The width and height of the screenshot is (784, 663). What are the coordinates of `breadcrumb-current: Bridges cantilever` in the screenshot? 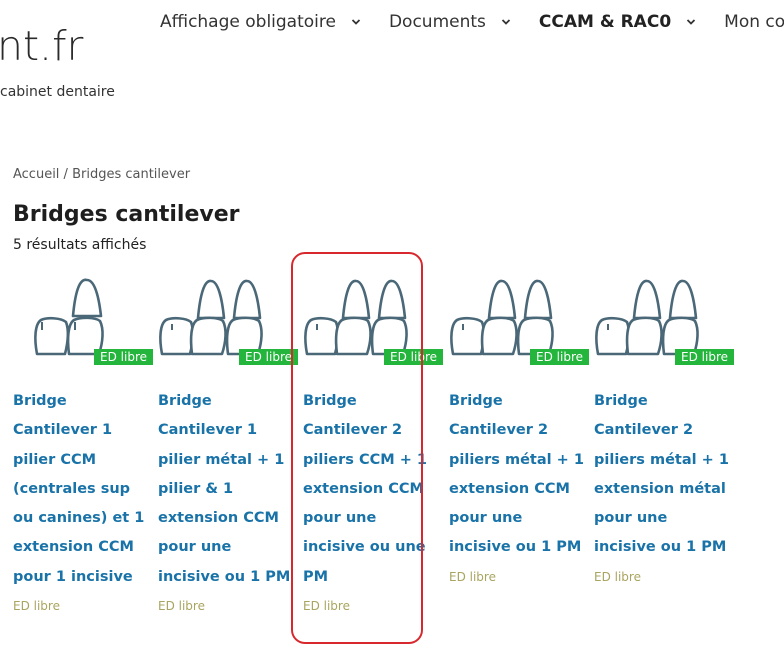 It's located at (131, 174).